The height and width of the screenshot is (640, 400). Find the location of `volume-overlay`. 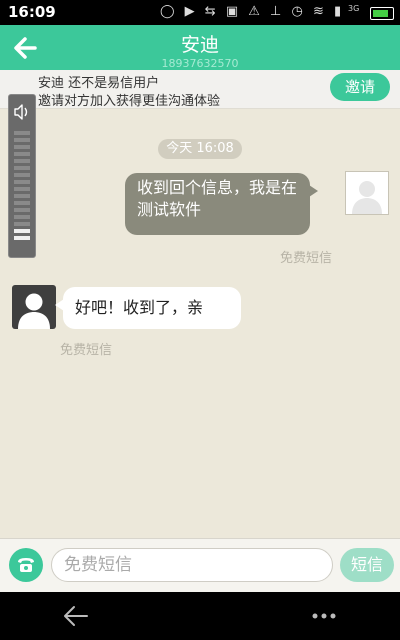

volume-overlay is located at coordinates (22, 176).